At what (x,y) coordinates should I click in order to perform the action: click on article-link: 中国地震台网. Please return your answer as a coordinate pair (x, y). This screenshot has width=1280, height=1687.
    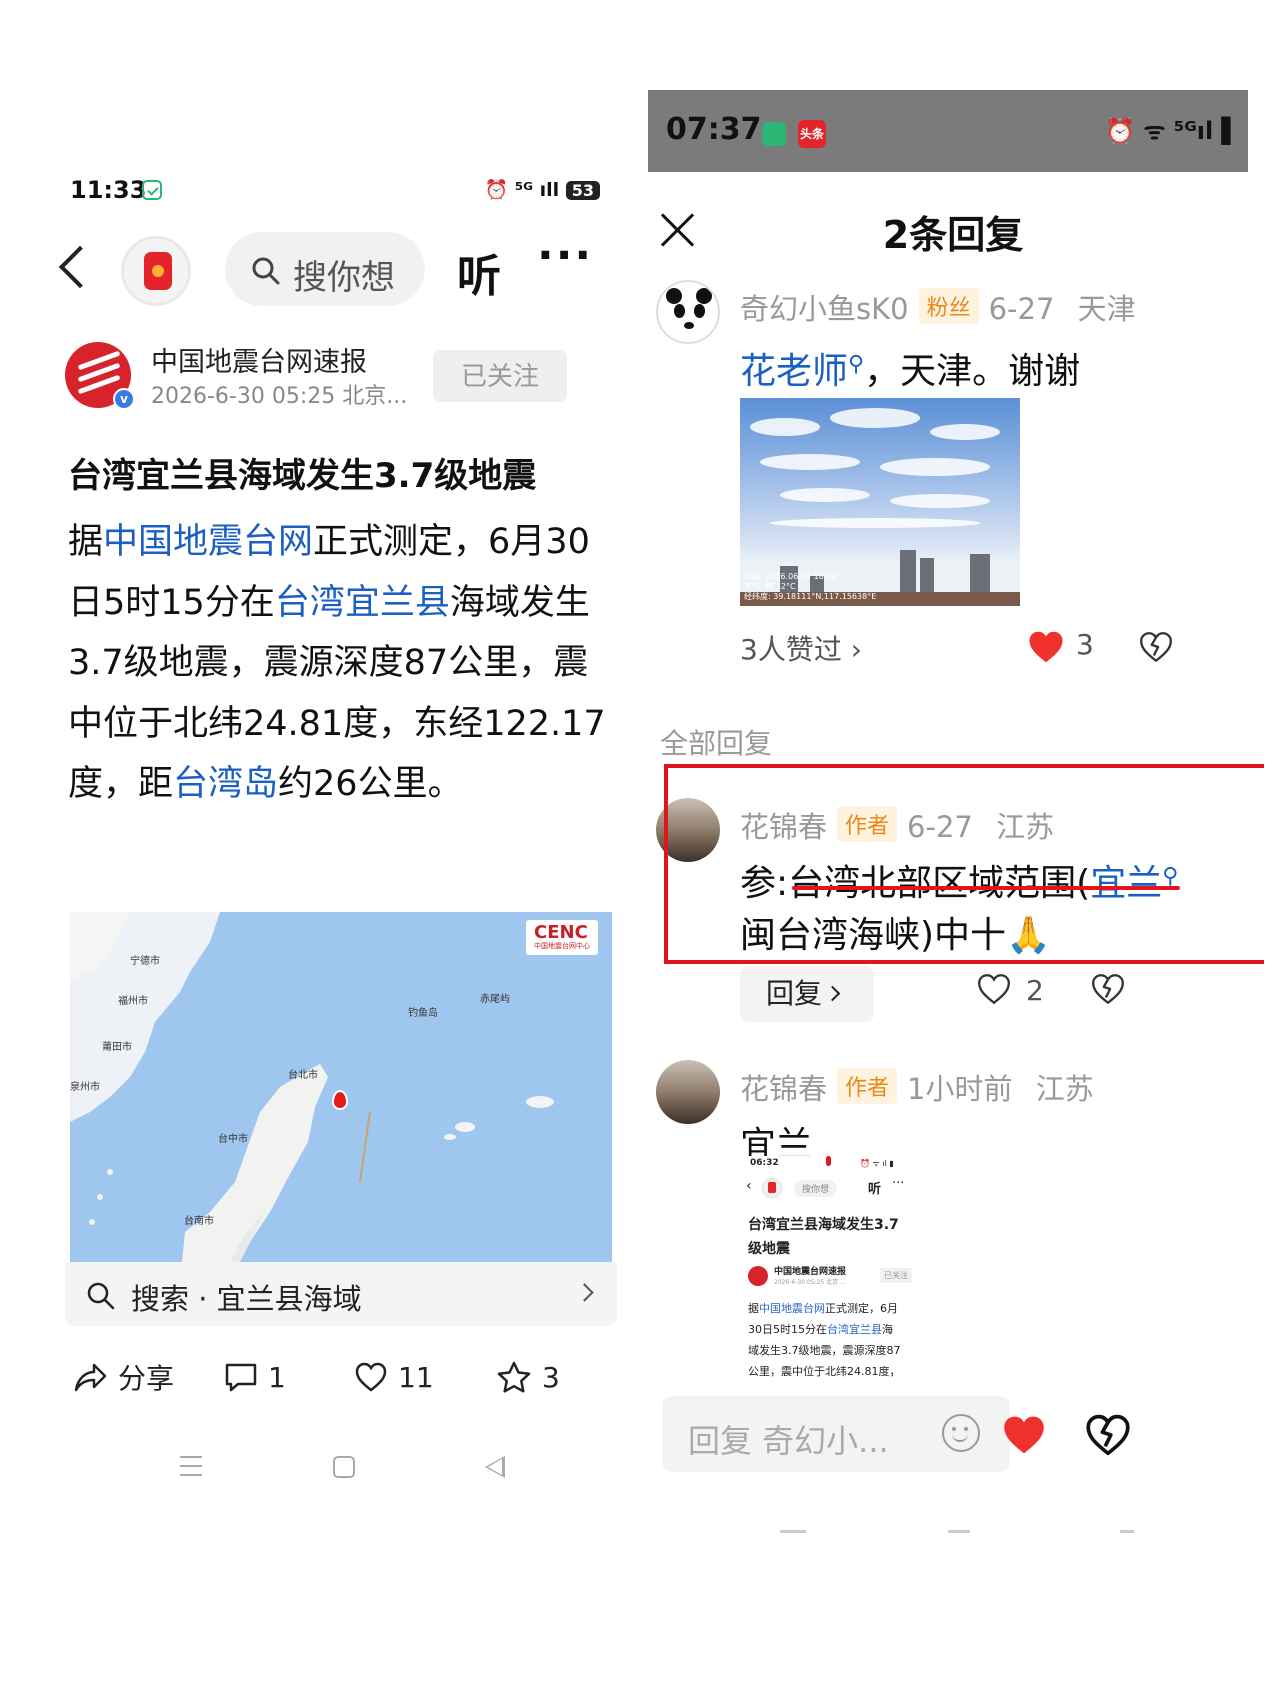
    Looking at the image, I should click on (208, 542).